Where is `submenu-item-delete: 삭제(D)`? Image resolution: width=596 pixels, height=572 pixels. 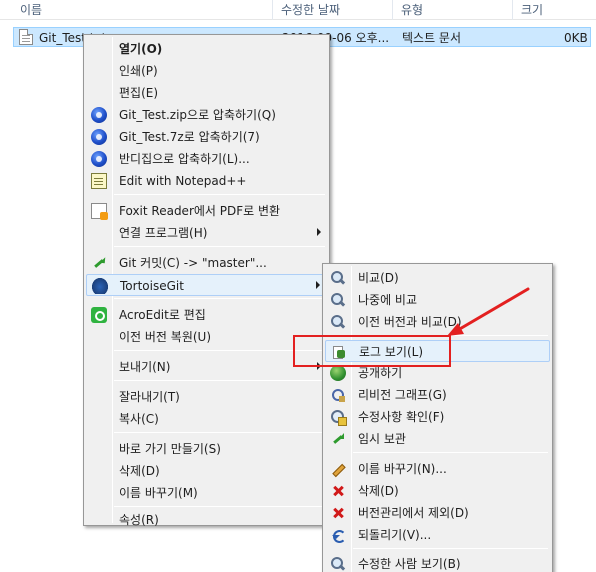 submenu-item-delete: 삭제(D) is located at coordinates (437, 491).